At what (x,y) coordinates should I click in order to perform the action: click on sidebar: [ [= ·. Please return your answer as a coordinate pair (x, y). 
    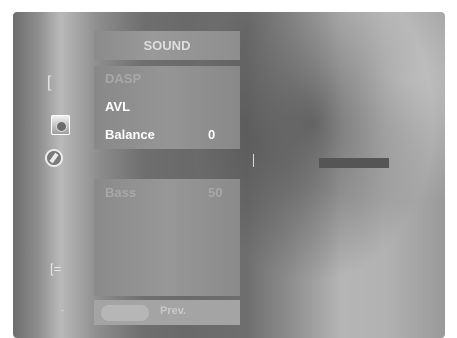
    Looking at the image, I should click on (48, 175).